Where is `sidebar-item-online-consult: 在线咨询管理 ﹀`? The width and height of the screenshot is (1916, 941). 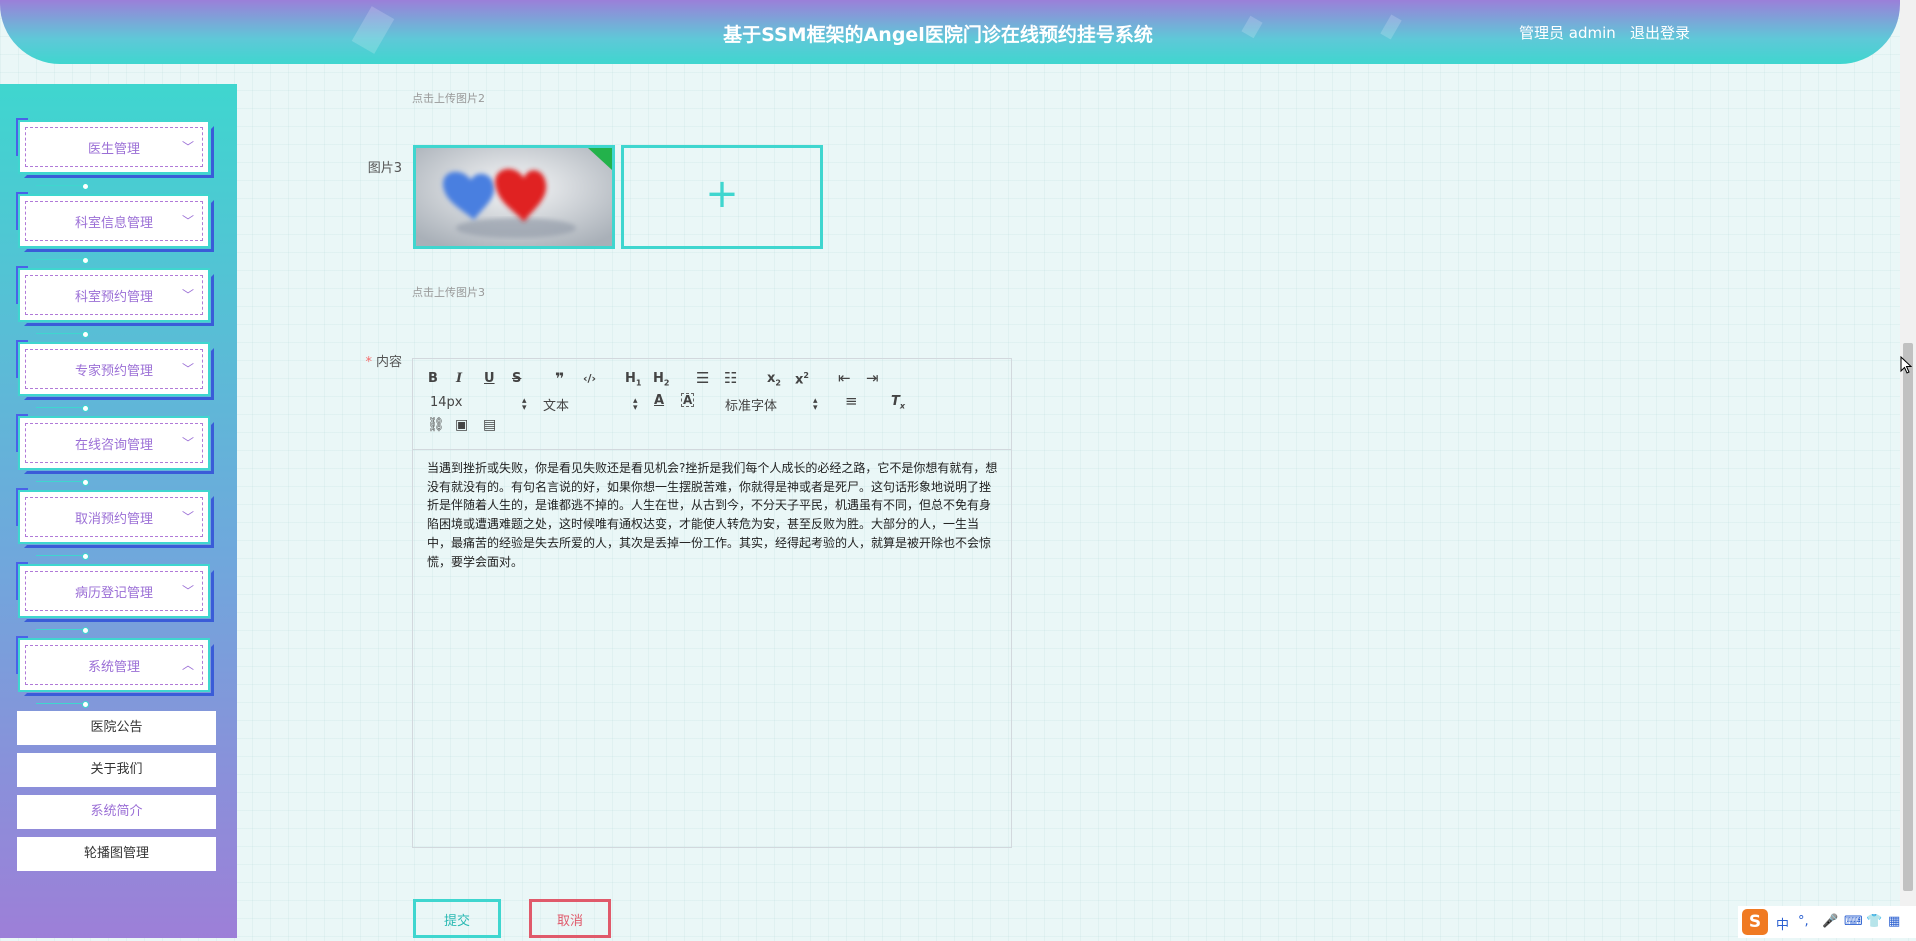 sidebar-item-online-consult: 在线咨询管理 ﹀ is located at coordinates (115, 450).